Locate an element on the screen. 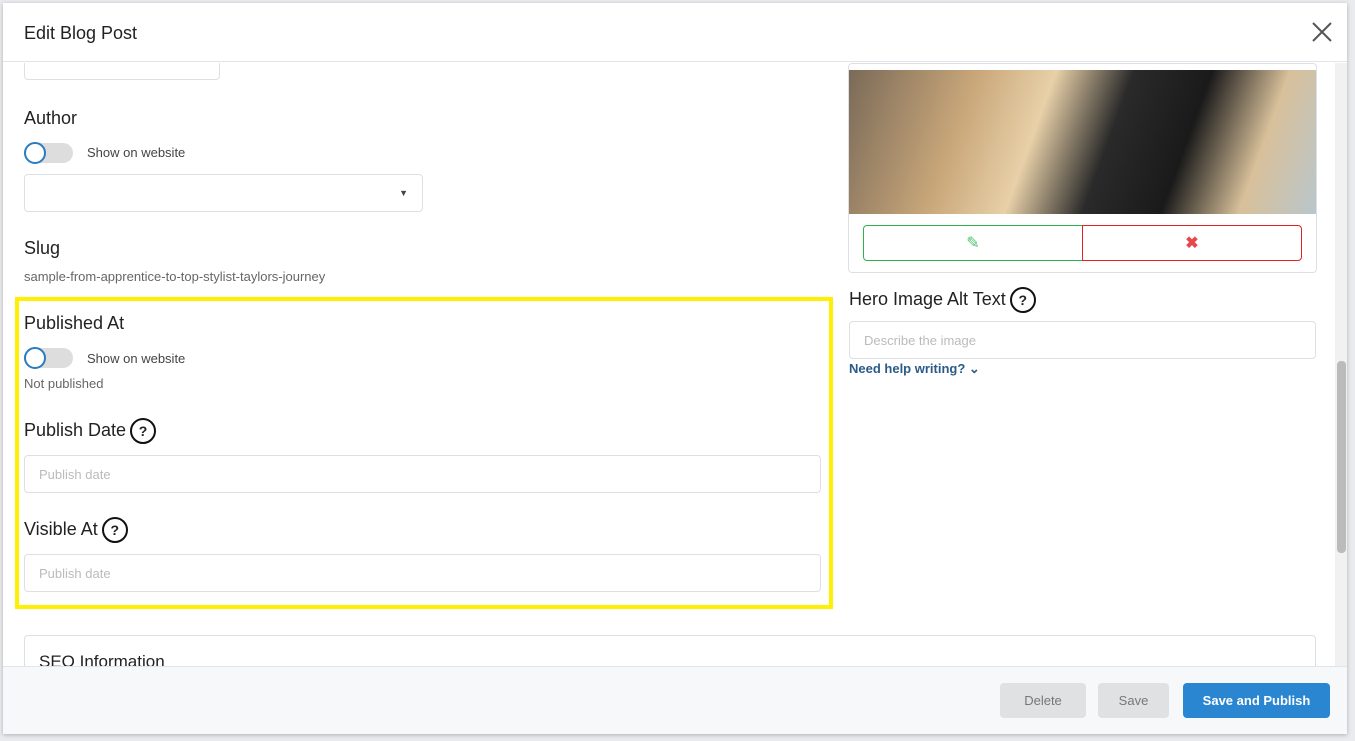  chevron-down-icon: ⌄ is located at coordinates (974, 368).